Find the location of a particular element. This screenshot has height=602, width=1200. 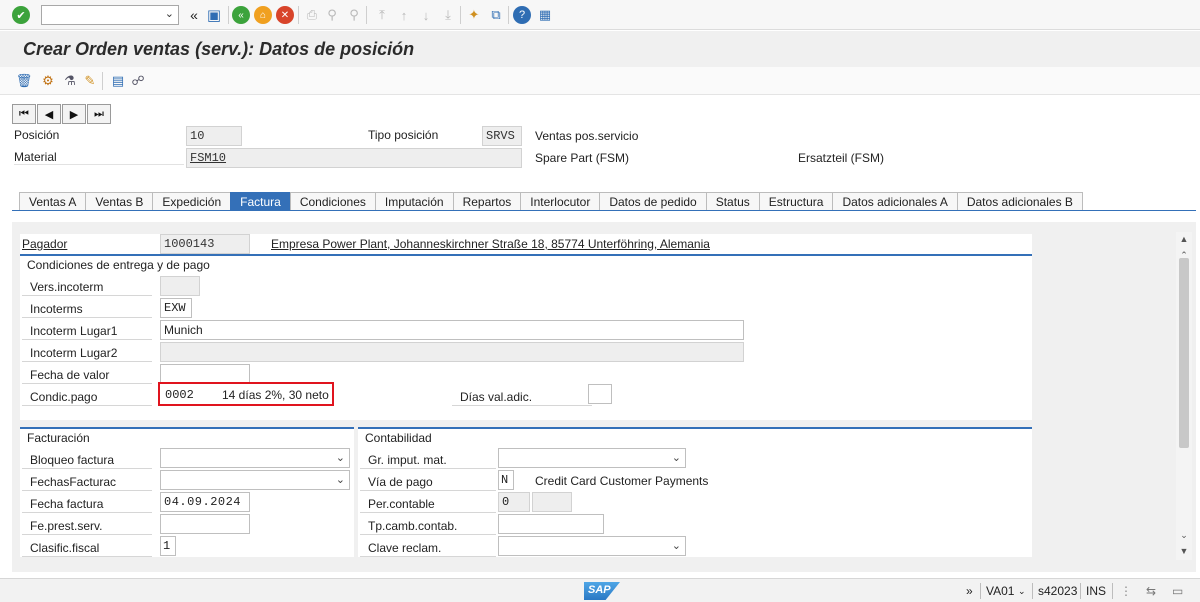

new-session-icon: ✦ is located at coordinates (474, 15).